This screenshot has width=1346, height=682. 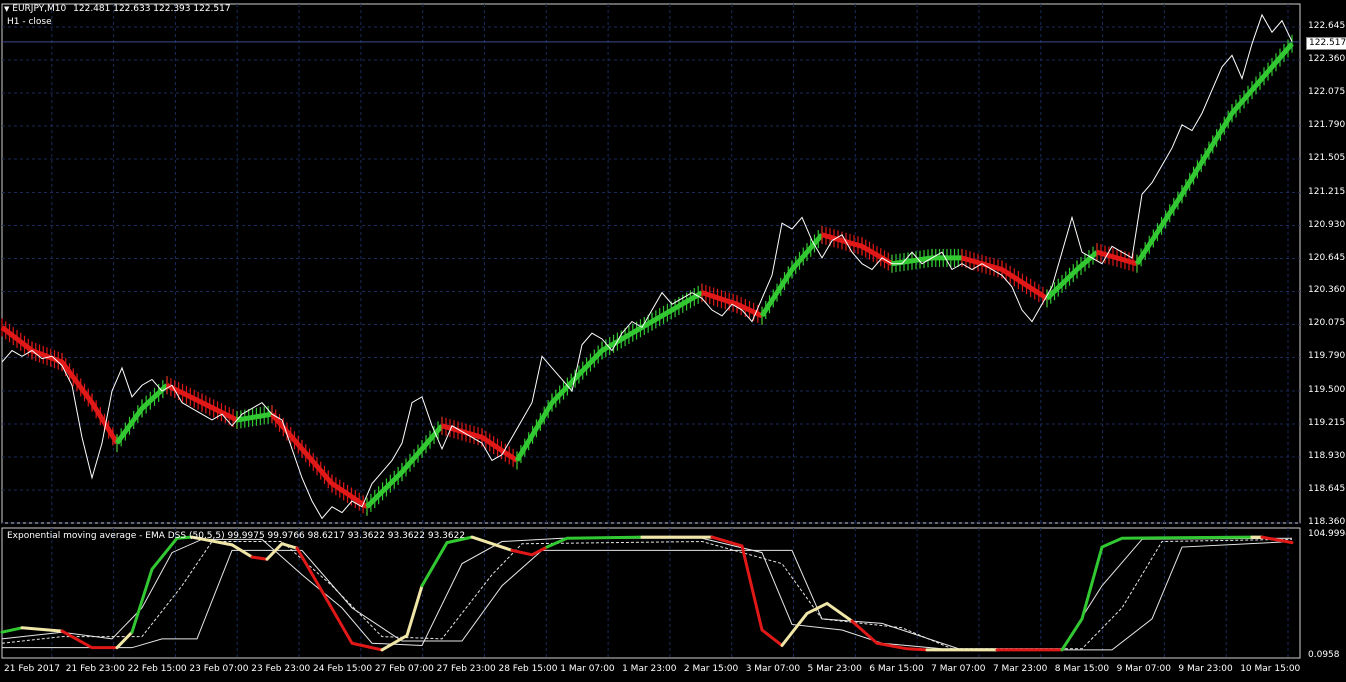 I want to click on price-tick-label: 120.075, so click(x=1327, y=323).